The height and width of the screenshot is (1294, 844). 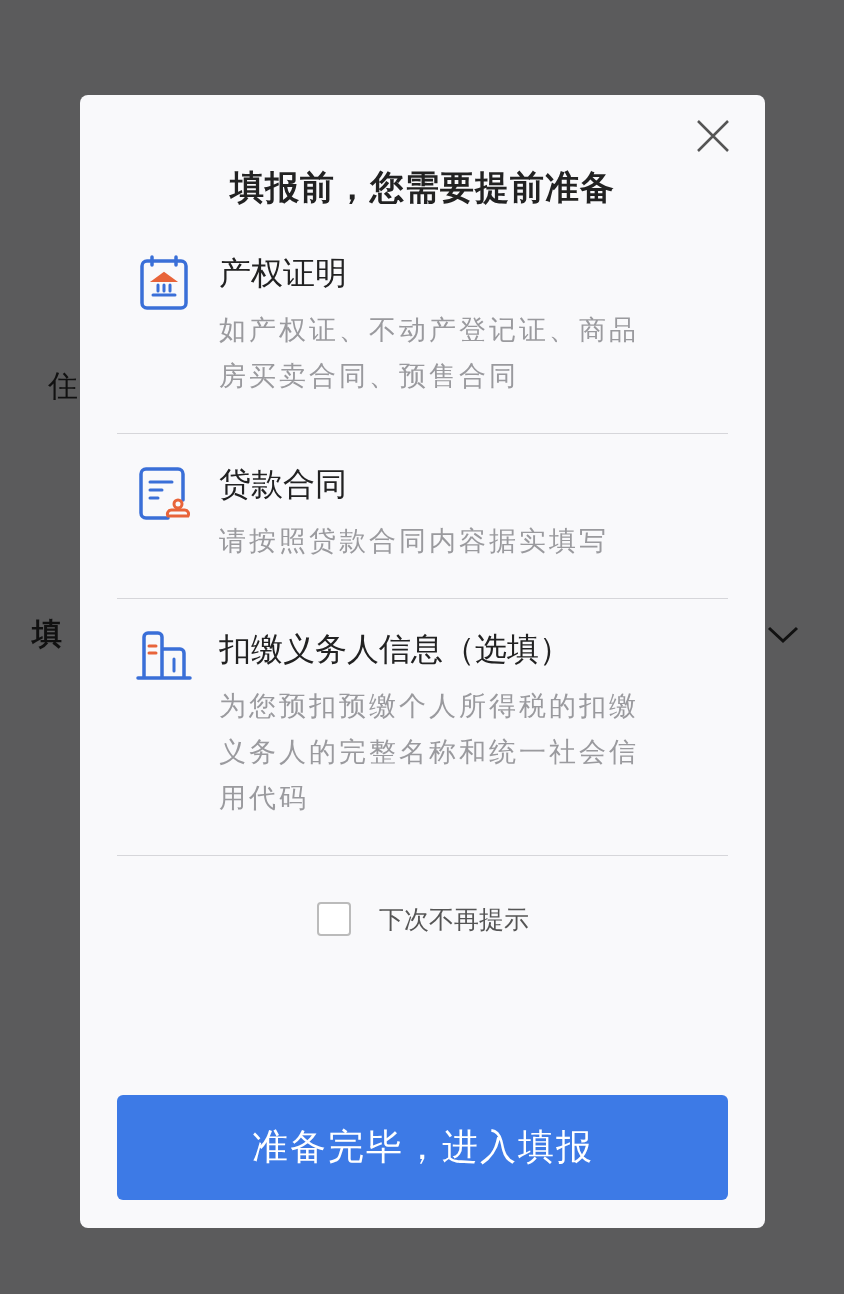 I want to click on item-description: 如产权证、不动产登记证、商品房买卖合同、预售合同, so click(x=429, y=353).